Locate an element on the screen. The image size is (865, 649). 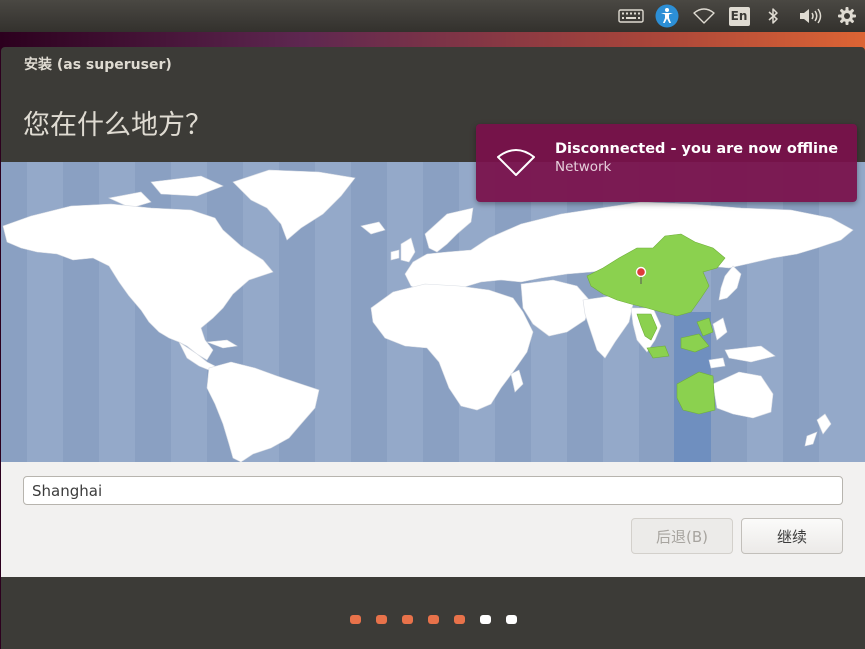
keyboard-icon is located at coordinates (631, 16).